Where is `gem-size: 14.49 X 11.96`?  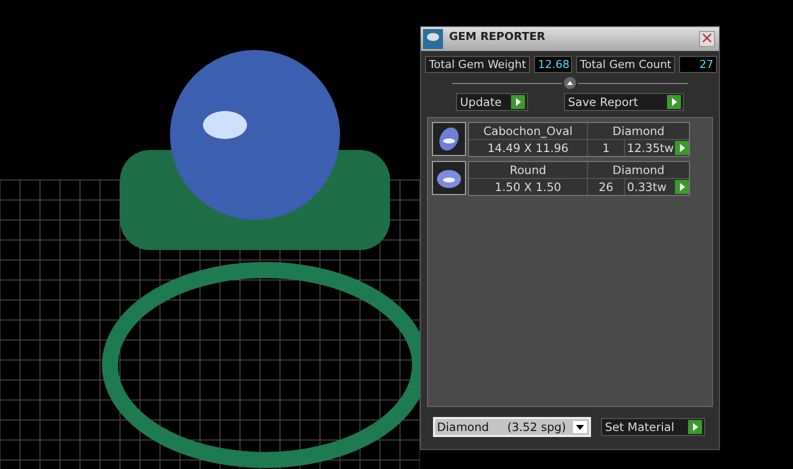
gem-size: 14.49 X 11.96 is located at coordinates (528, 148).